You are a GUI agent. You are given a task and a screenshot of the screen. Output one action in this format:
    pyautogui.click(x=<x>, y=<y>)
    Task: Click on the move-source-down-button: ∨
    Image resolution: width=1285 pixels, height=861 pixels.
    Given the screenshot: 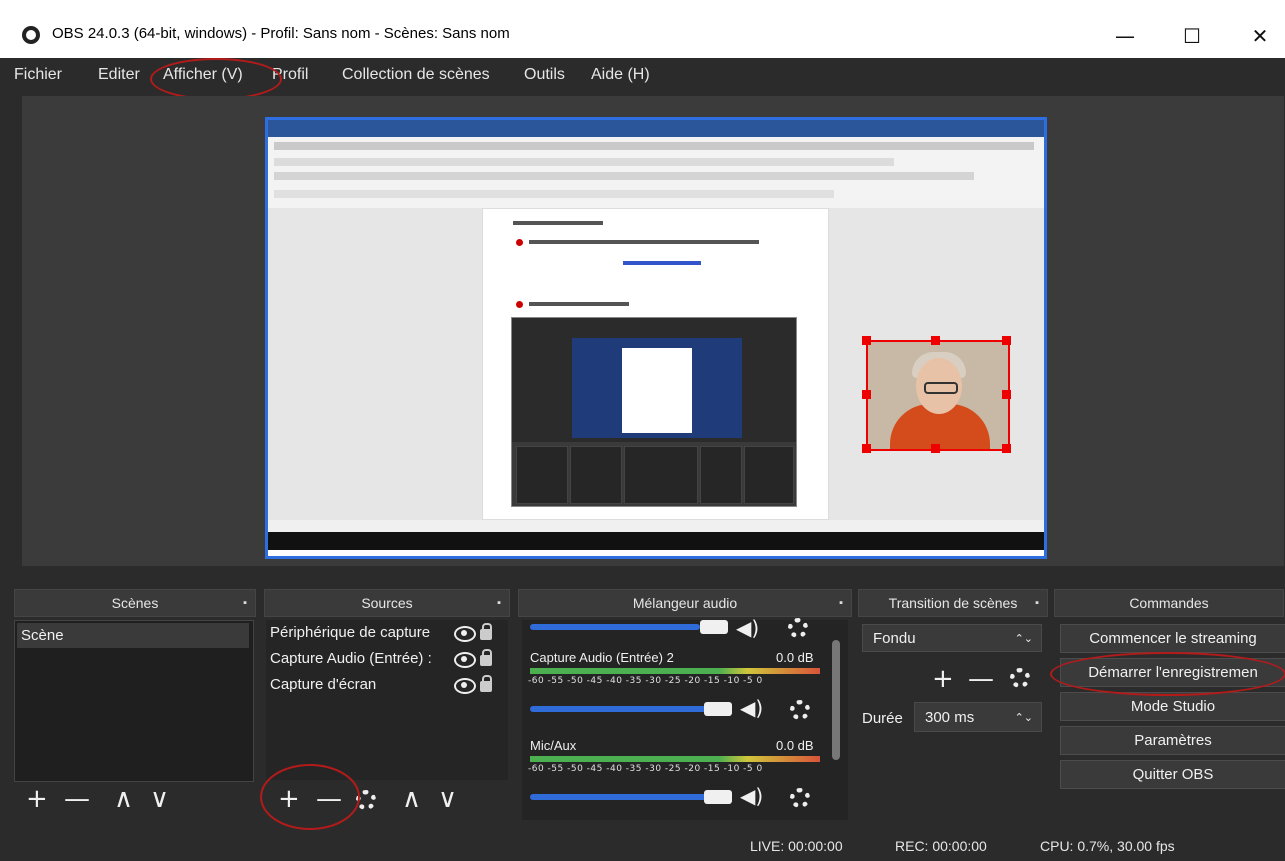 What is the action you would take?
    pyautogui.click(x=447, y=799)
    